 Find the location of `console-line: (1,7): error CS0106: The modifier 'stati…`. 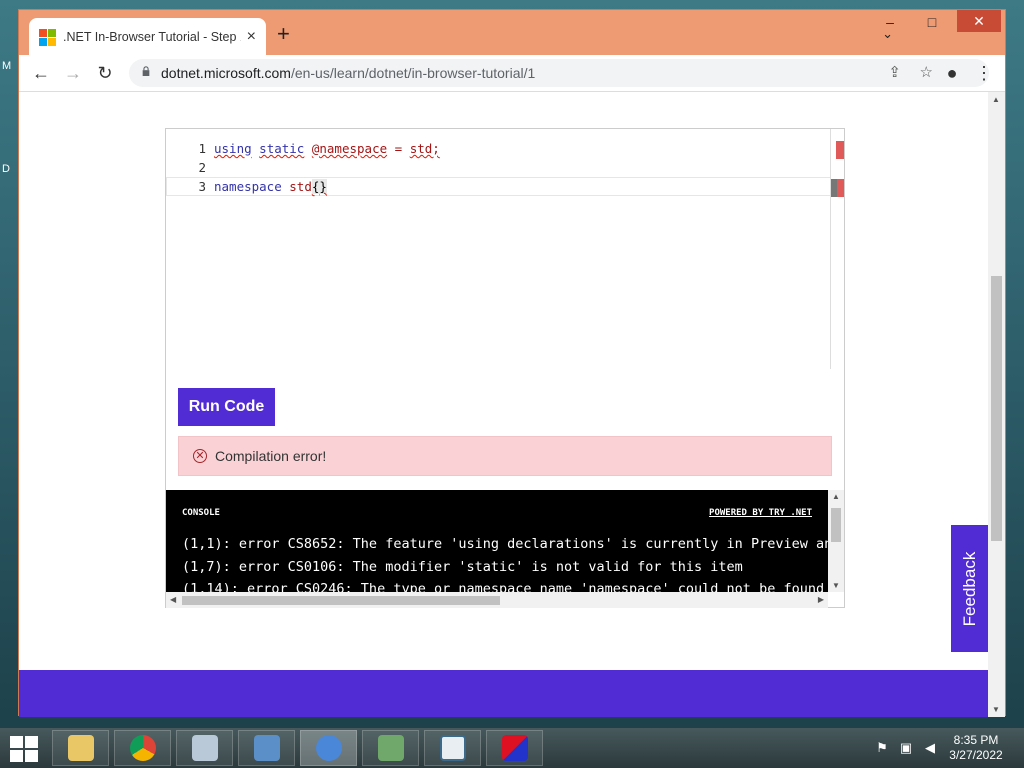

console-line: (1,7): error CS0106: The modifier 'stati… is located at coordinates (462, 567).